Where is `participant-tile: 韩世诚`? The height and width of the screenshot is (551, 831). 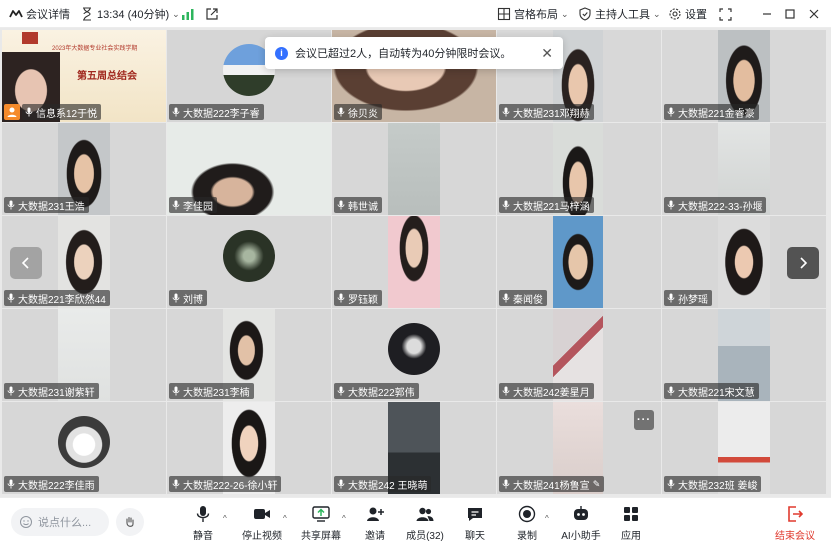
participant-tile: 韩世诚 is located at coordinates (414, 169).